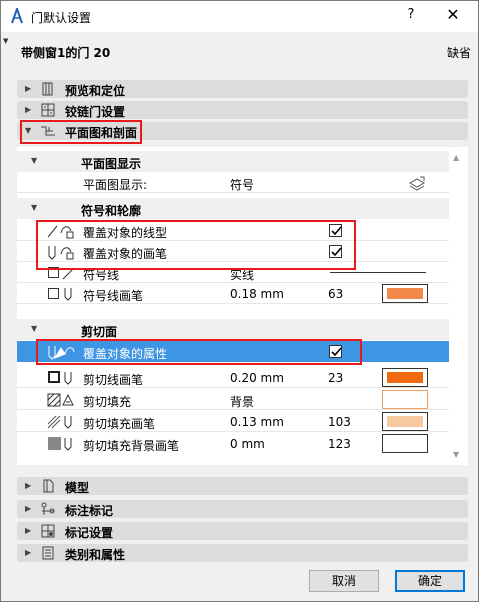  What do you see at coordinates (335, 230) in the screenshot?
I see `override-linetype-checkbox` at bounding box center [335, 230].